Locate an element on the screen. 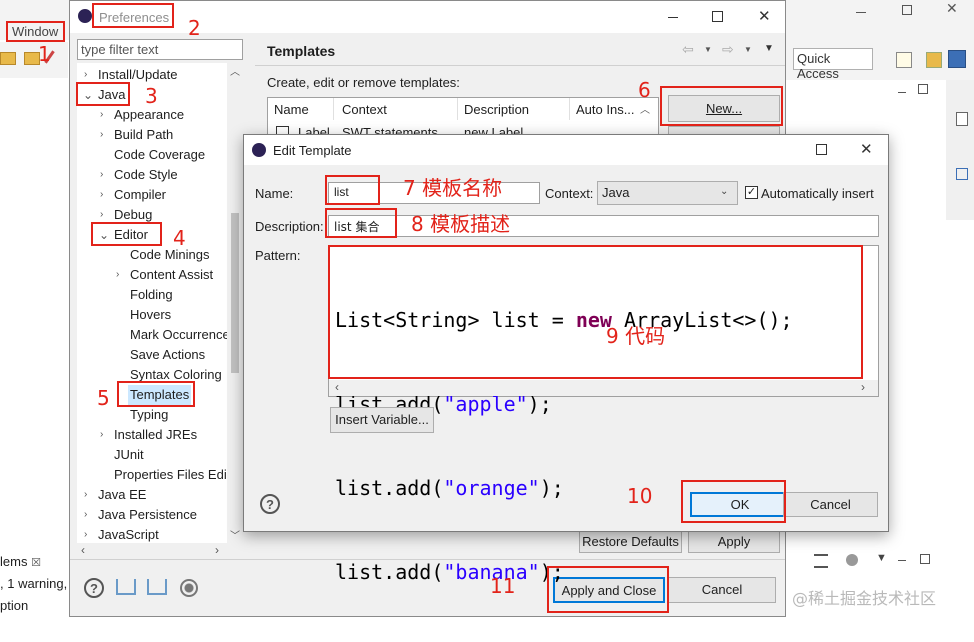  auto-insert-checkbox: ✓ is located at coordinates (751, 192).